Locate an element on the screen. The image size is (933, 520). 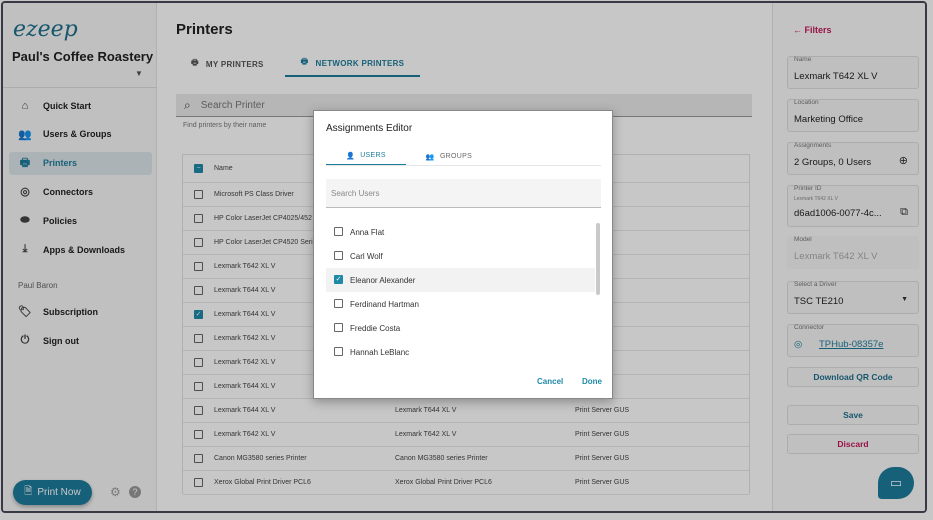
scrollbar is located at coordinates (598, 259).